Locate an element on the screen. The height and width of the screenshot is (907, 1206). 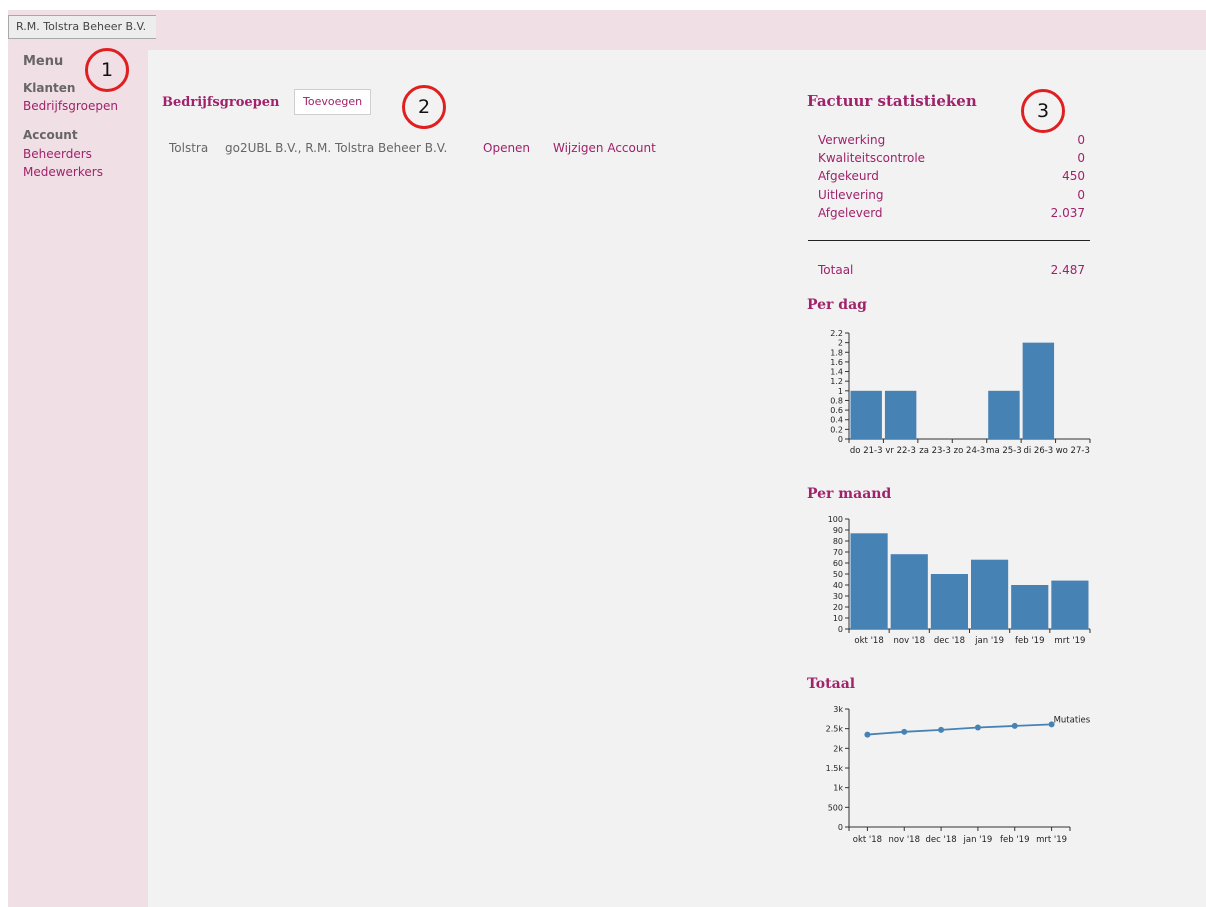
sidebar-heading-klanten: Klanten is located at coordinates (49, 88).